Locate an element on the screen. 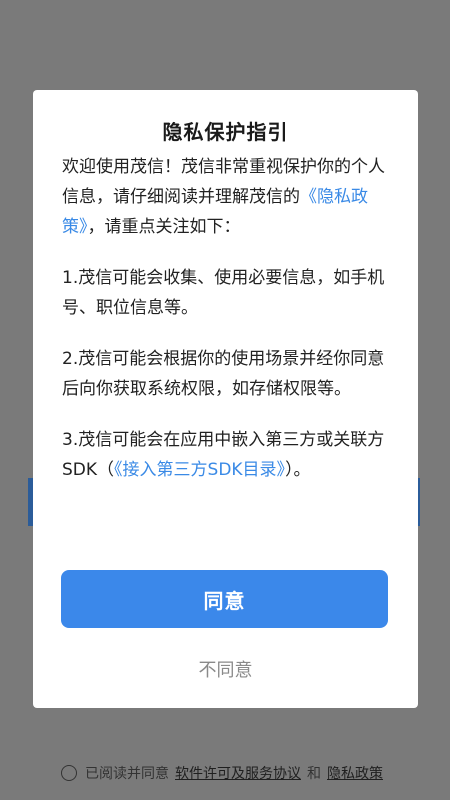 The height and width of the screenshot is (800, 450). agree-button: 同意 is located at coordinates (224, 599).